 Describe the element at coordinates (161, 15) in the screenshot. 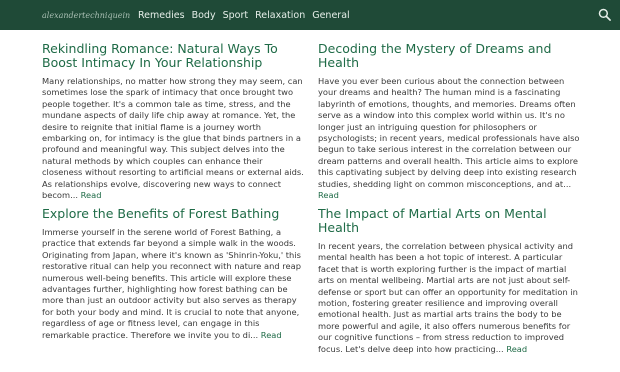

I see `nav-item-remedies: Remedies` at that location.